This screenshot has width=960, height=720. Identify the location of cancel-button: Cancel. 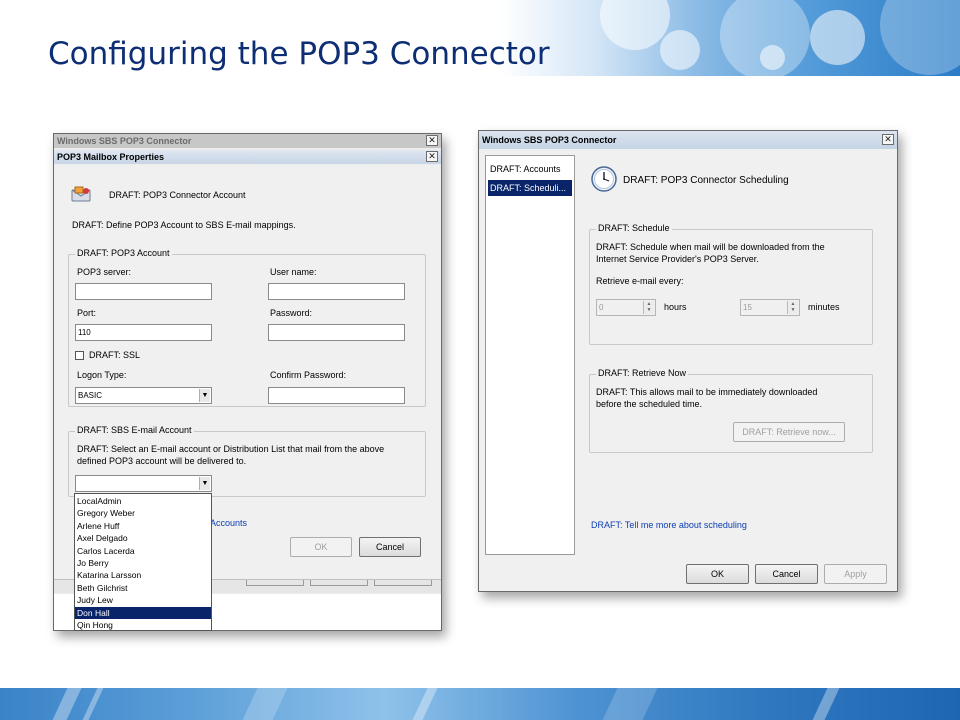
(390, 547).